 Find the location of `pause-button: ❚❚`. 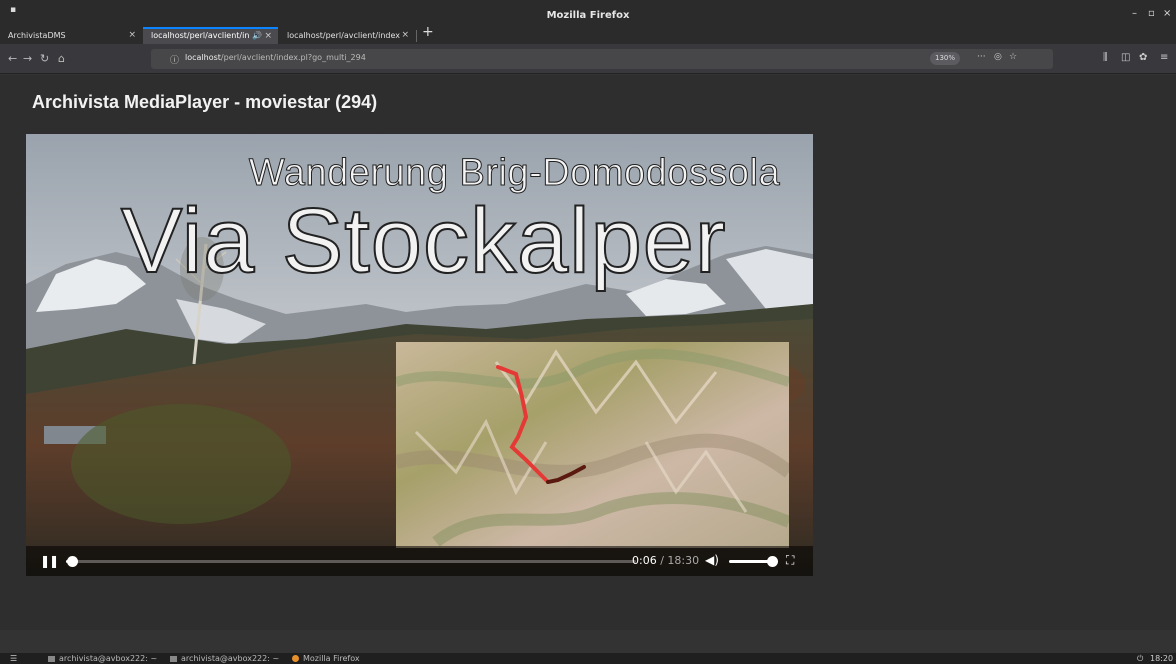

pause-button: ❚❚ is located at coordinates (49, 561).